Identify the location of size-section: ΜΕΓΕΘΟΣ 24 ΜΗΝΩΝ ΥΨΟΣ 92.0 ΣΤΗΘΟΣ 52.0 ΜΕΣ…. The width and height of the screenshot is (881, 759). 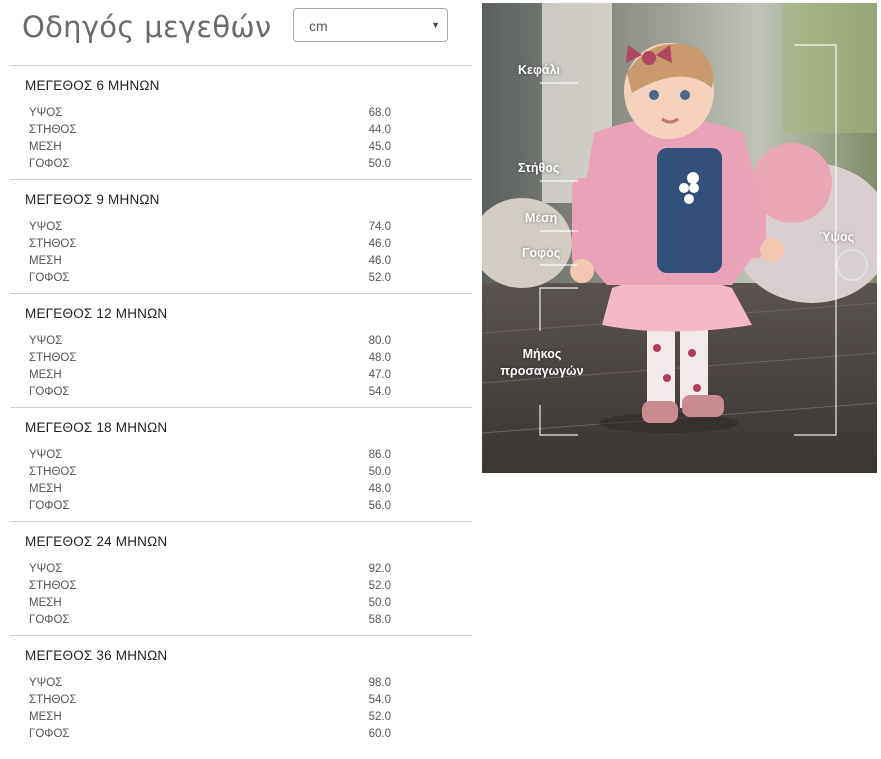
(241, 578).